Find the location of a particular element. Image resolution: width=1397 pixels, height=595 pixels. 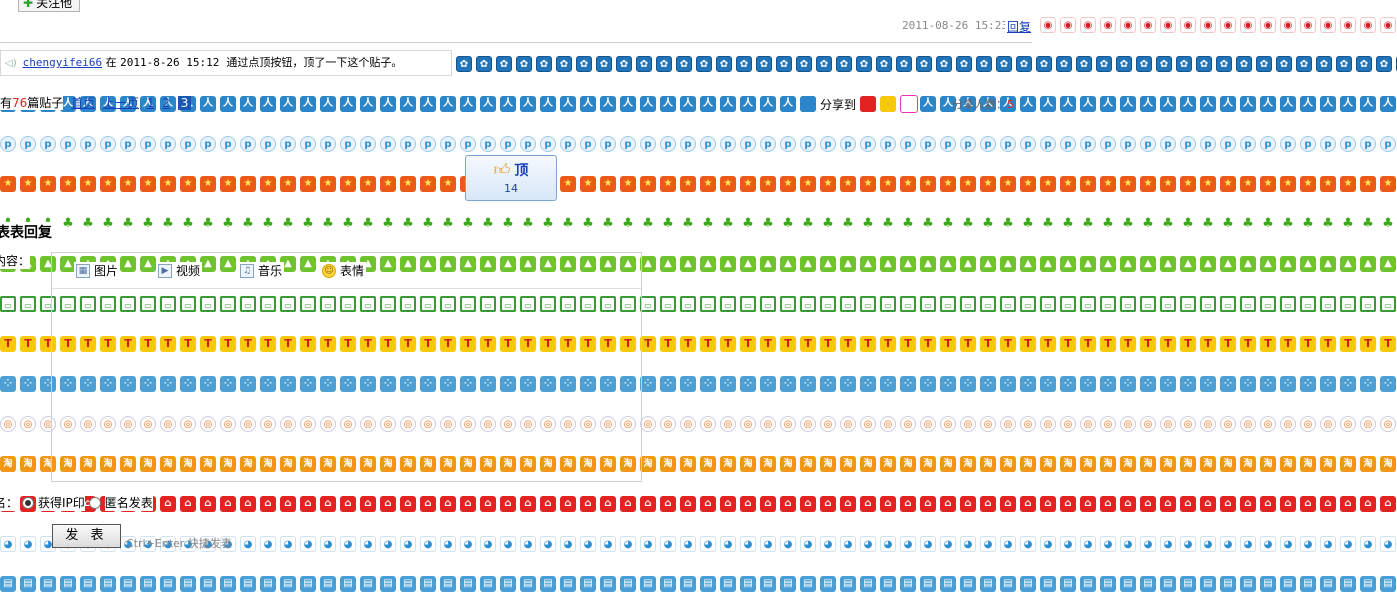

ding-button: 👍︎ 顶 14 is located at coordinates (511, 178).